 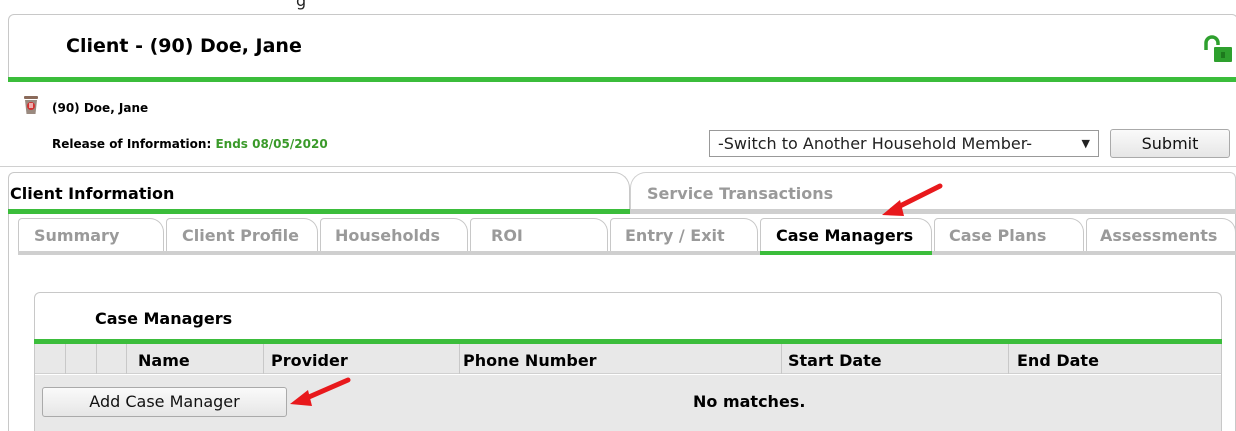 What do you see at coordinates (1058, 360) in the screenshot?
I see `column-header-end-date: End Date` at bounding box center [1058, 360].